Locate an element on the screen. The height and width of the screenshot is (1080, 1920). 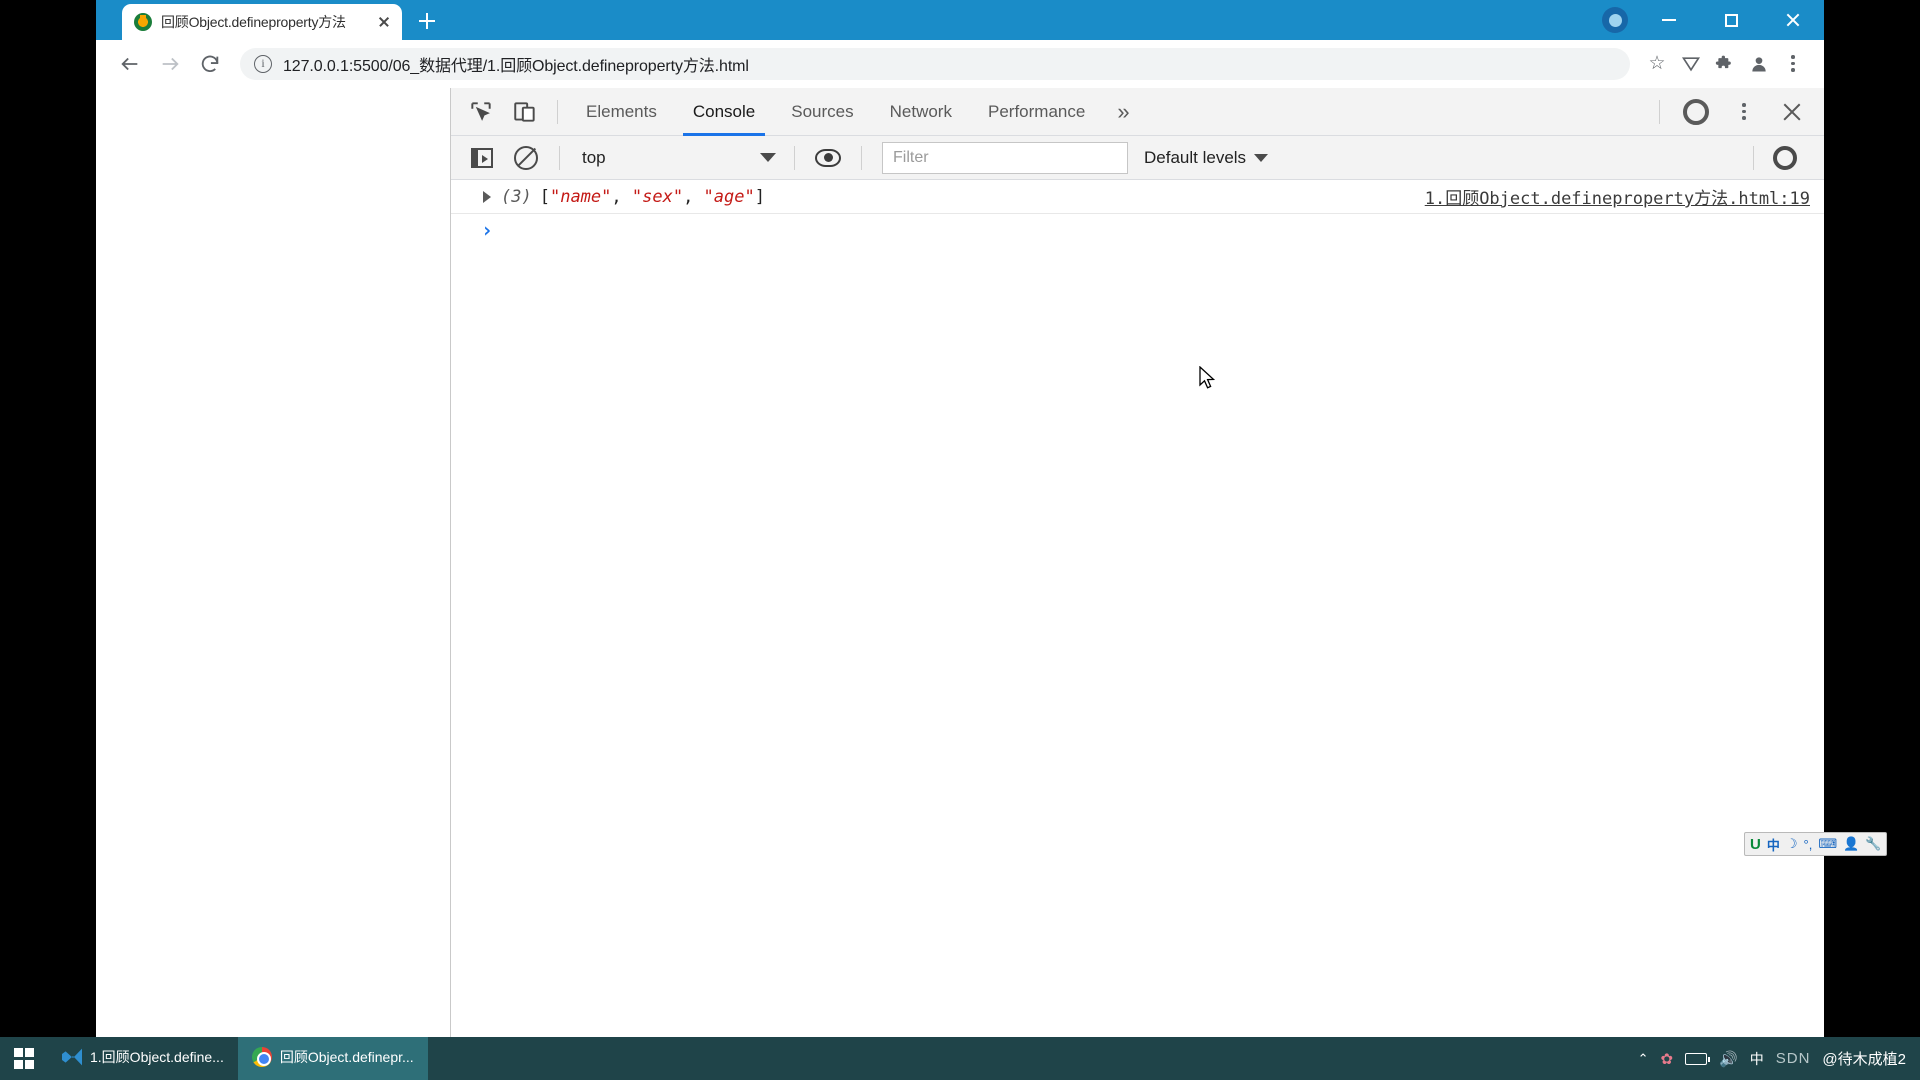
toolbar-divider is located at coordinates (557, 111).